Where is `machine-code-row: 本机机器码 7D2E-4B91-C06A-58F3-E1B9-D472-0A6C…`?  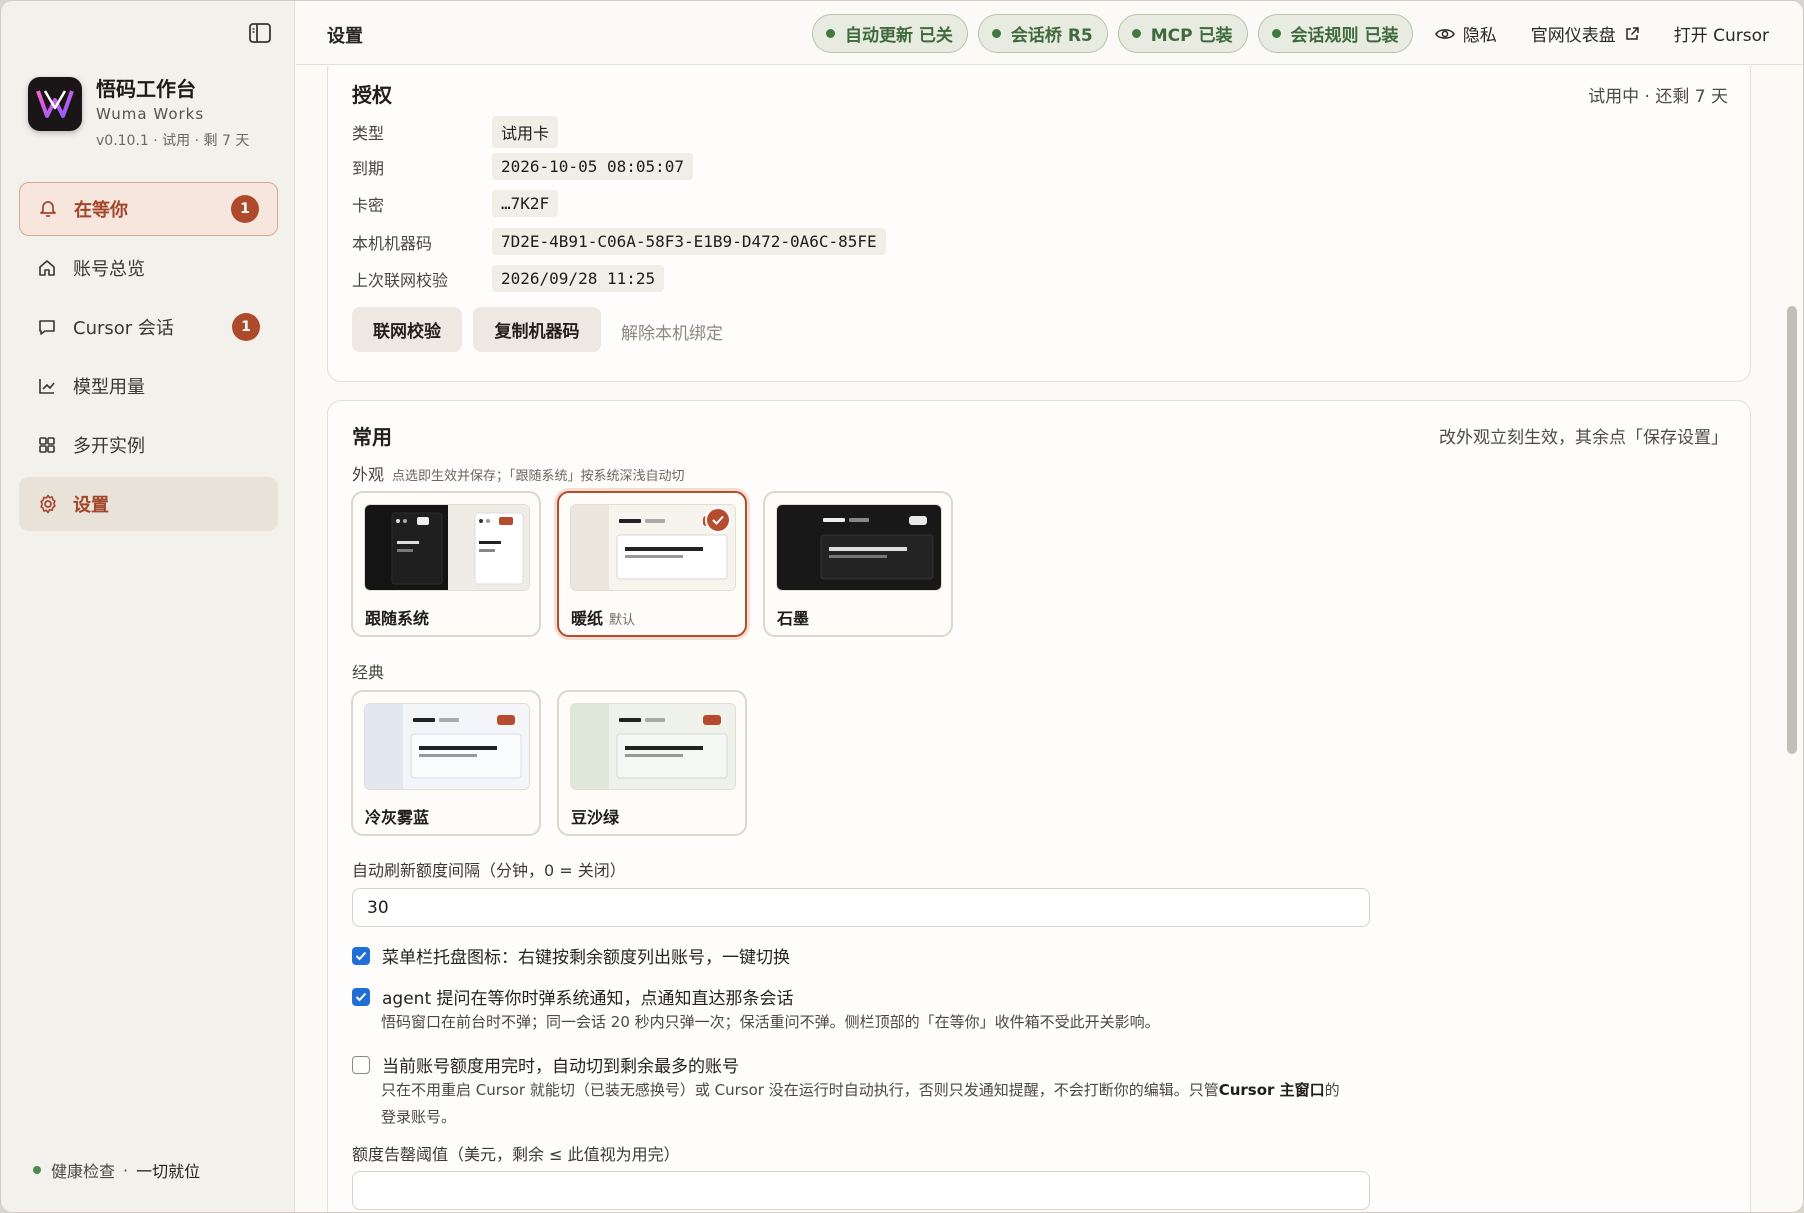
machine-code-row: 本机机器码 7D2E-4B91-C06A-58F3-E1B9-D472-0A6C… is located at coordinates (619, 241).